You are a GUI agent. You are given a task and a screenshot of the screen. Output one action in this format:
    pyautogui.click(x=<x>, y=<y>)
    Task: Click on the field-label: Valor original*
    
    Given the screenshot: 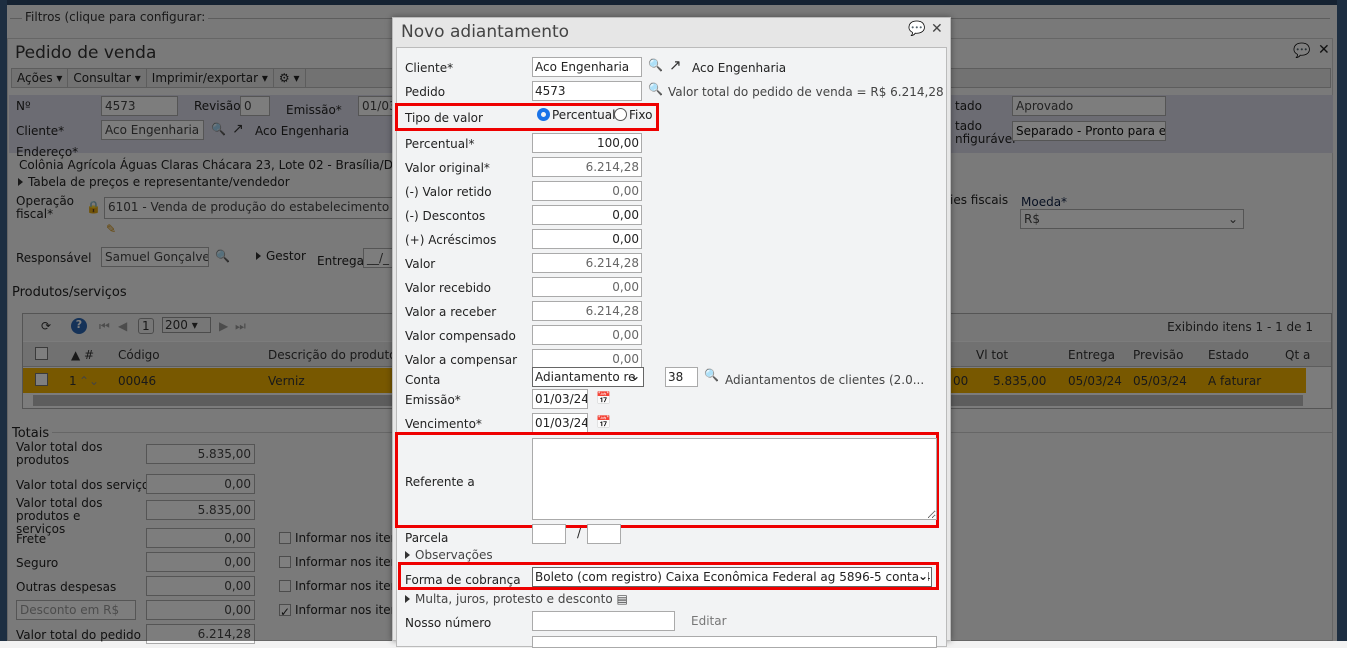 What is the action you would take?
    pyautogui.click(x=447, y=168)
    